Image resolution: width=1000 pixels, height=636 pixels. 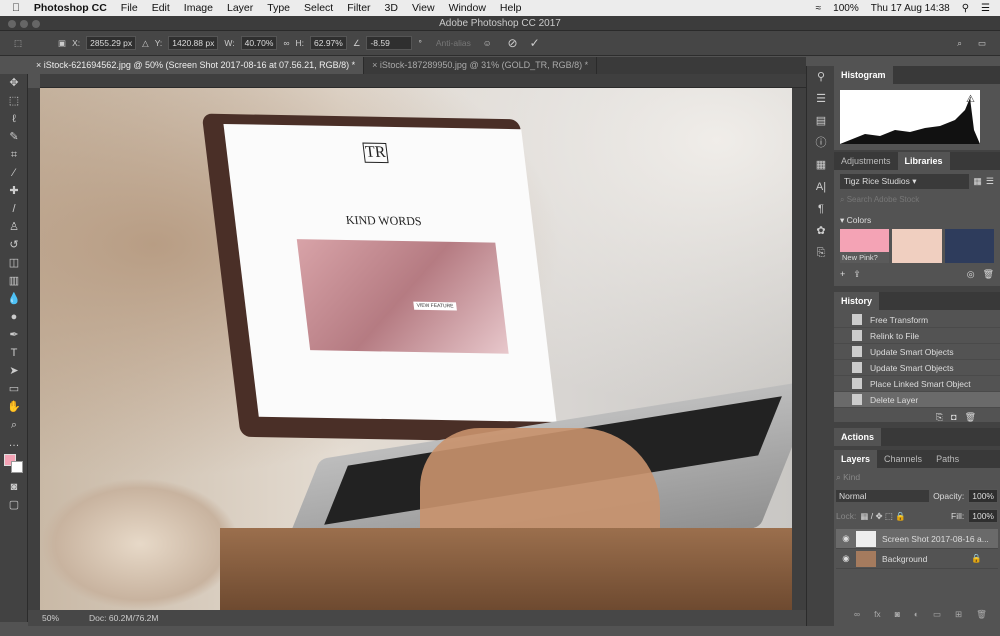 What do you see at coordinates (14, 173) in the screenshot?
I see `eyedropper-tool-icon: ⁄` at bounding box center [14, 173].